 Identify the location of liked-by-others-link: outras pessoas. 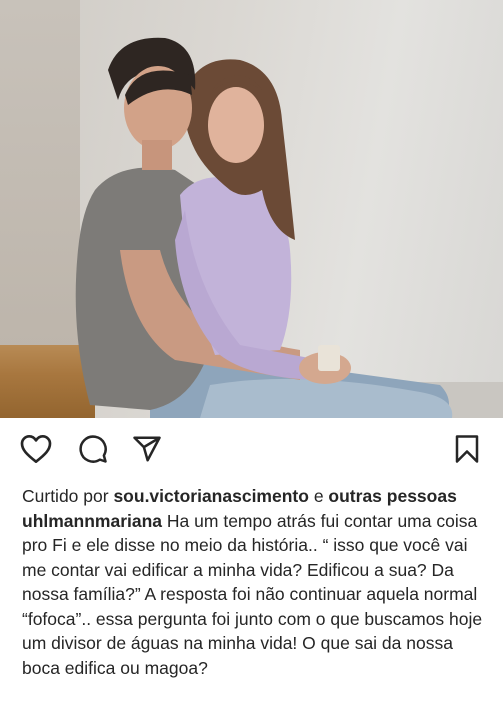
(392, 496).